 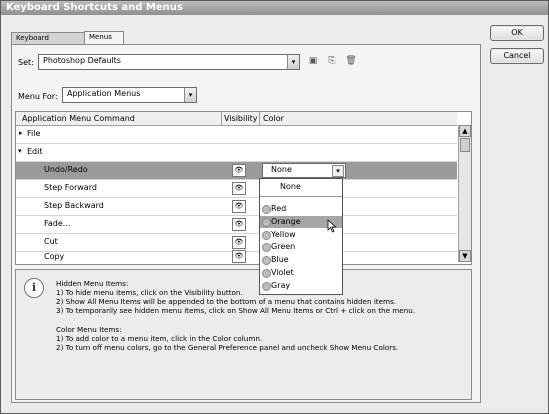 I want to click on option-label: Violet, so click(x=282, y=272).